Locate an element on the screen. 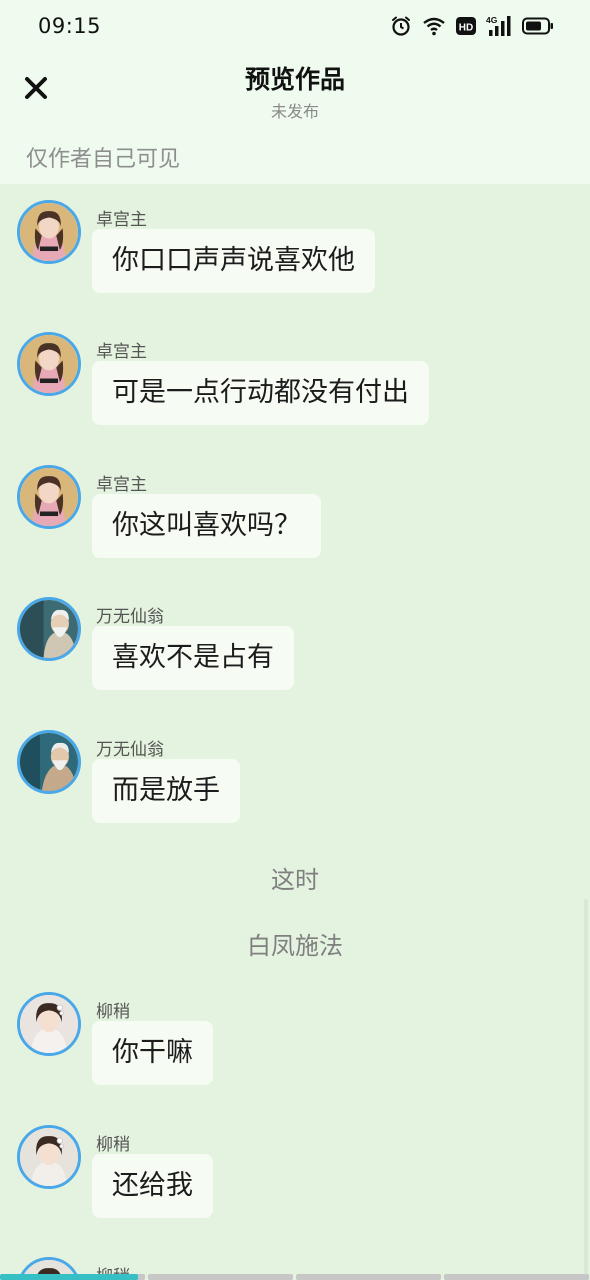 The image size is (590, 1280). page-subtitle: 未发布 is located at coordinates (294, 111).